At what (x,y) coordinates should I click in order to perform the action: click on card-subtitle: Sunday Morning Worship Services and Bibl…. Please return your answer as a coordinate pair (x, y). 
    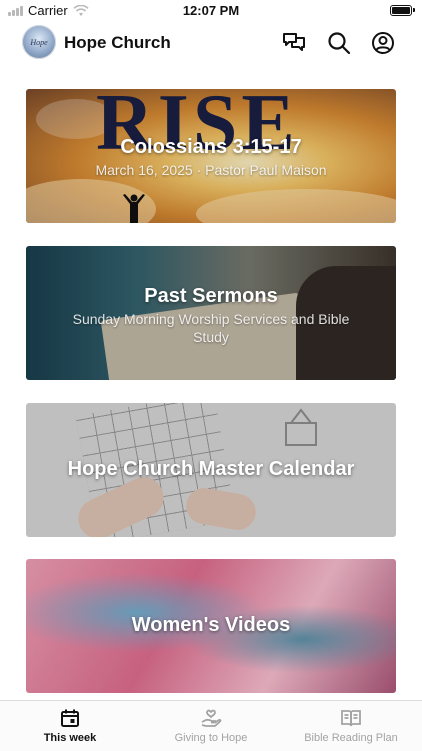
    Looking at the image, I should click on (211, 328).